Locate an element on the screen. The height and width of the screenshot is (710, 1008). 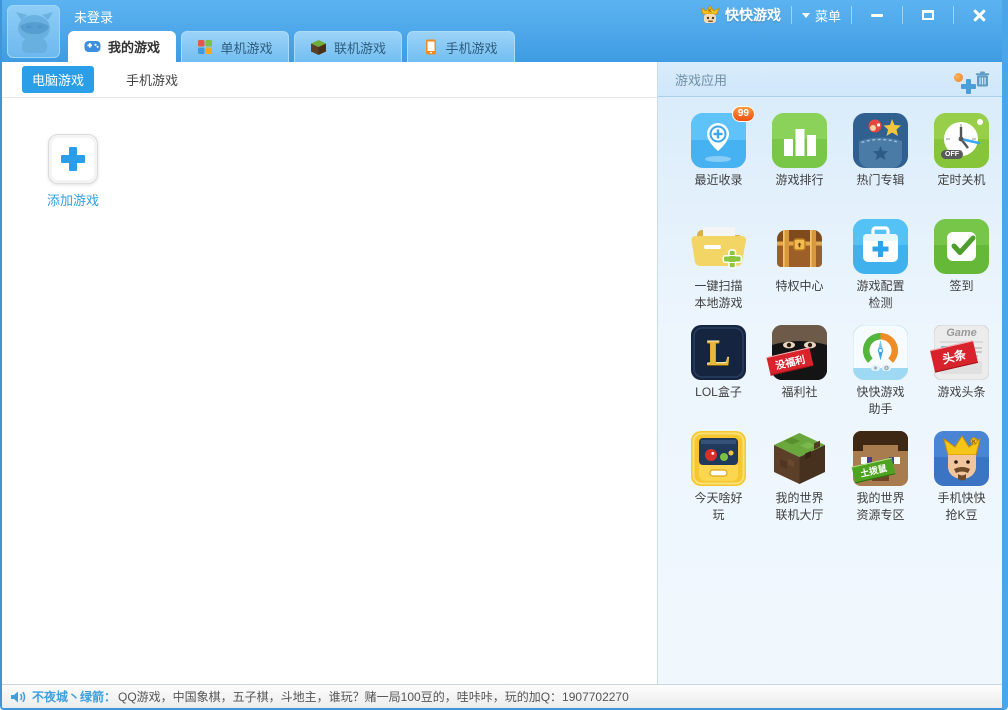
status-nickname: 不夜城丶绿箭： is located at coordinates (74, 697).